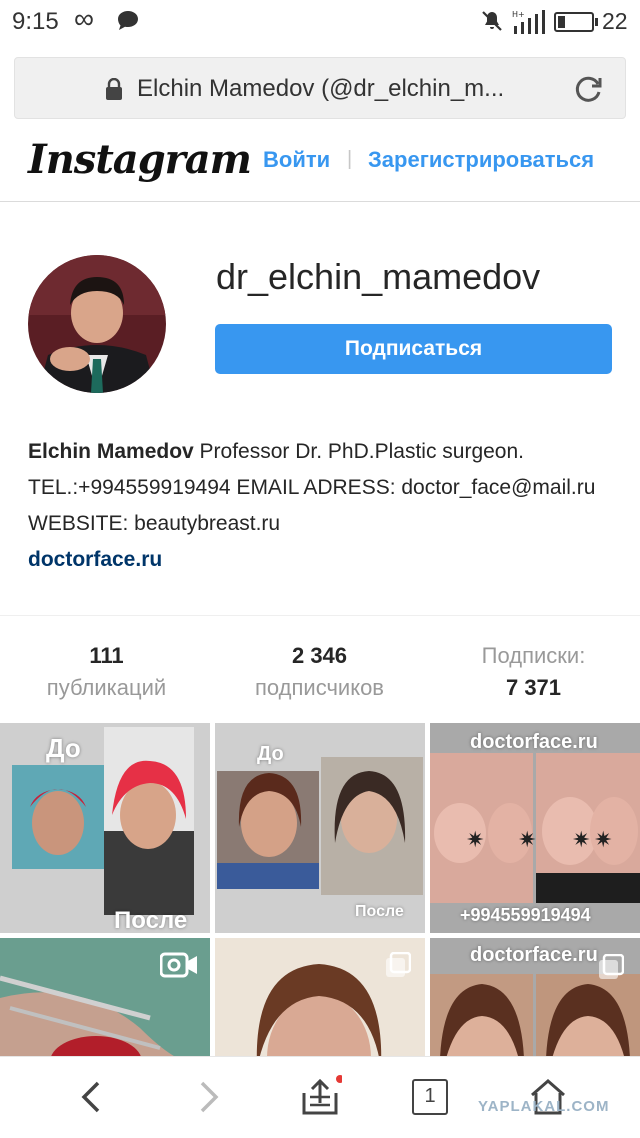 The width and height of the screenshot is (640, 1138). What do you see at coordinates (533, 672) in the screenshot?
I see `following-stat: Подписки: 7 371` at bounding box center [533, 672].